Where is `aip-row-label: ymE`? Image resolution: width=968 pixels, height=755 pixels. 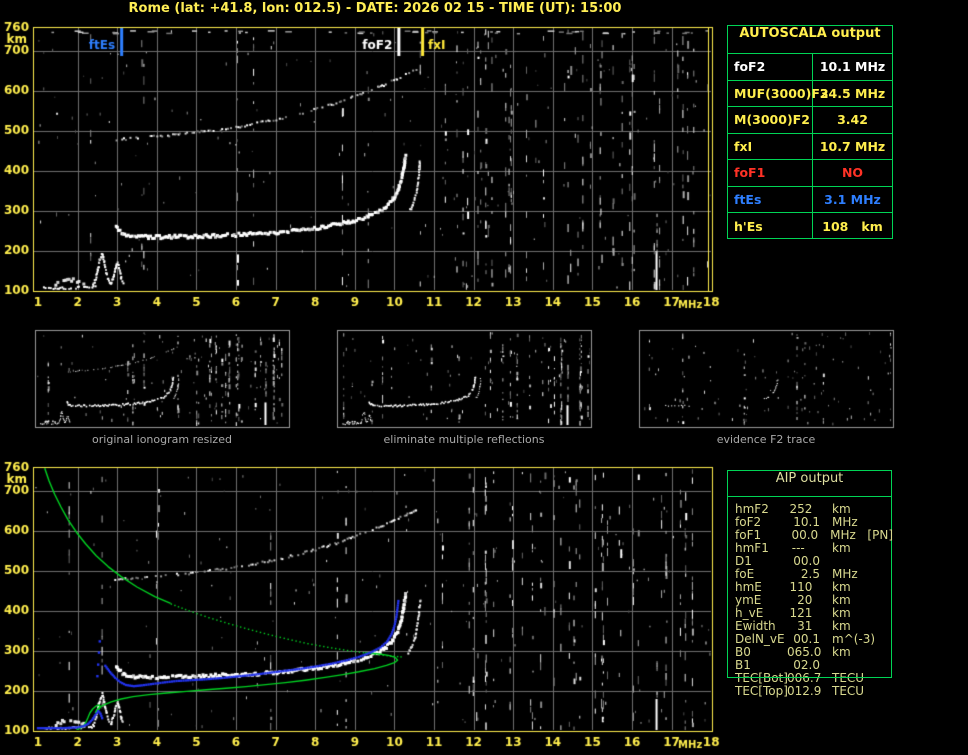
aip-row-label: ymE is located at coordinates (748, 600).